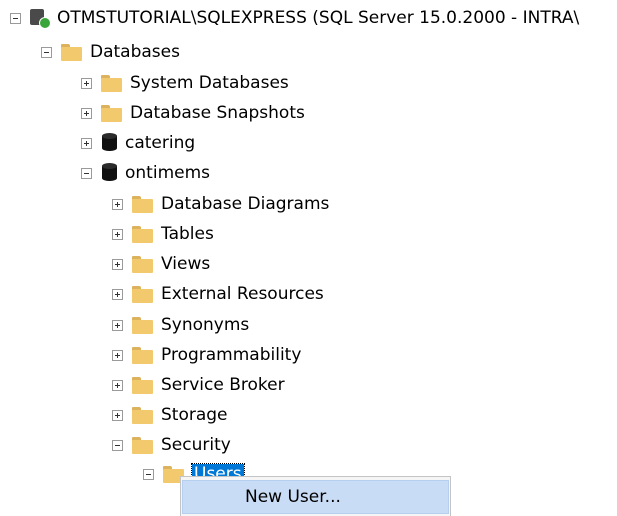  I want to click on tree-node-databases: Databases, so click(110, 52).